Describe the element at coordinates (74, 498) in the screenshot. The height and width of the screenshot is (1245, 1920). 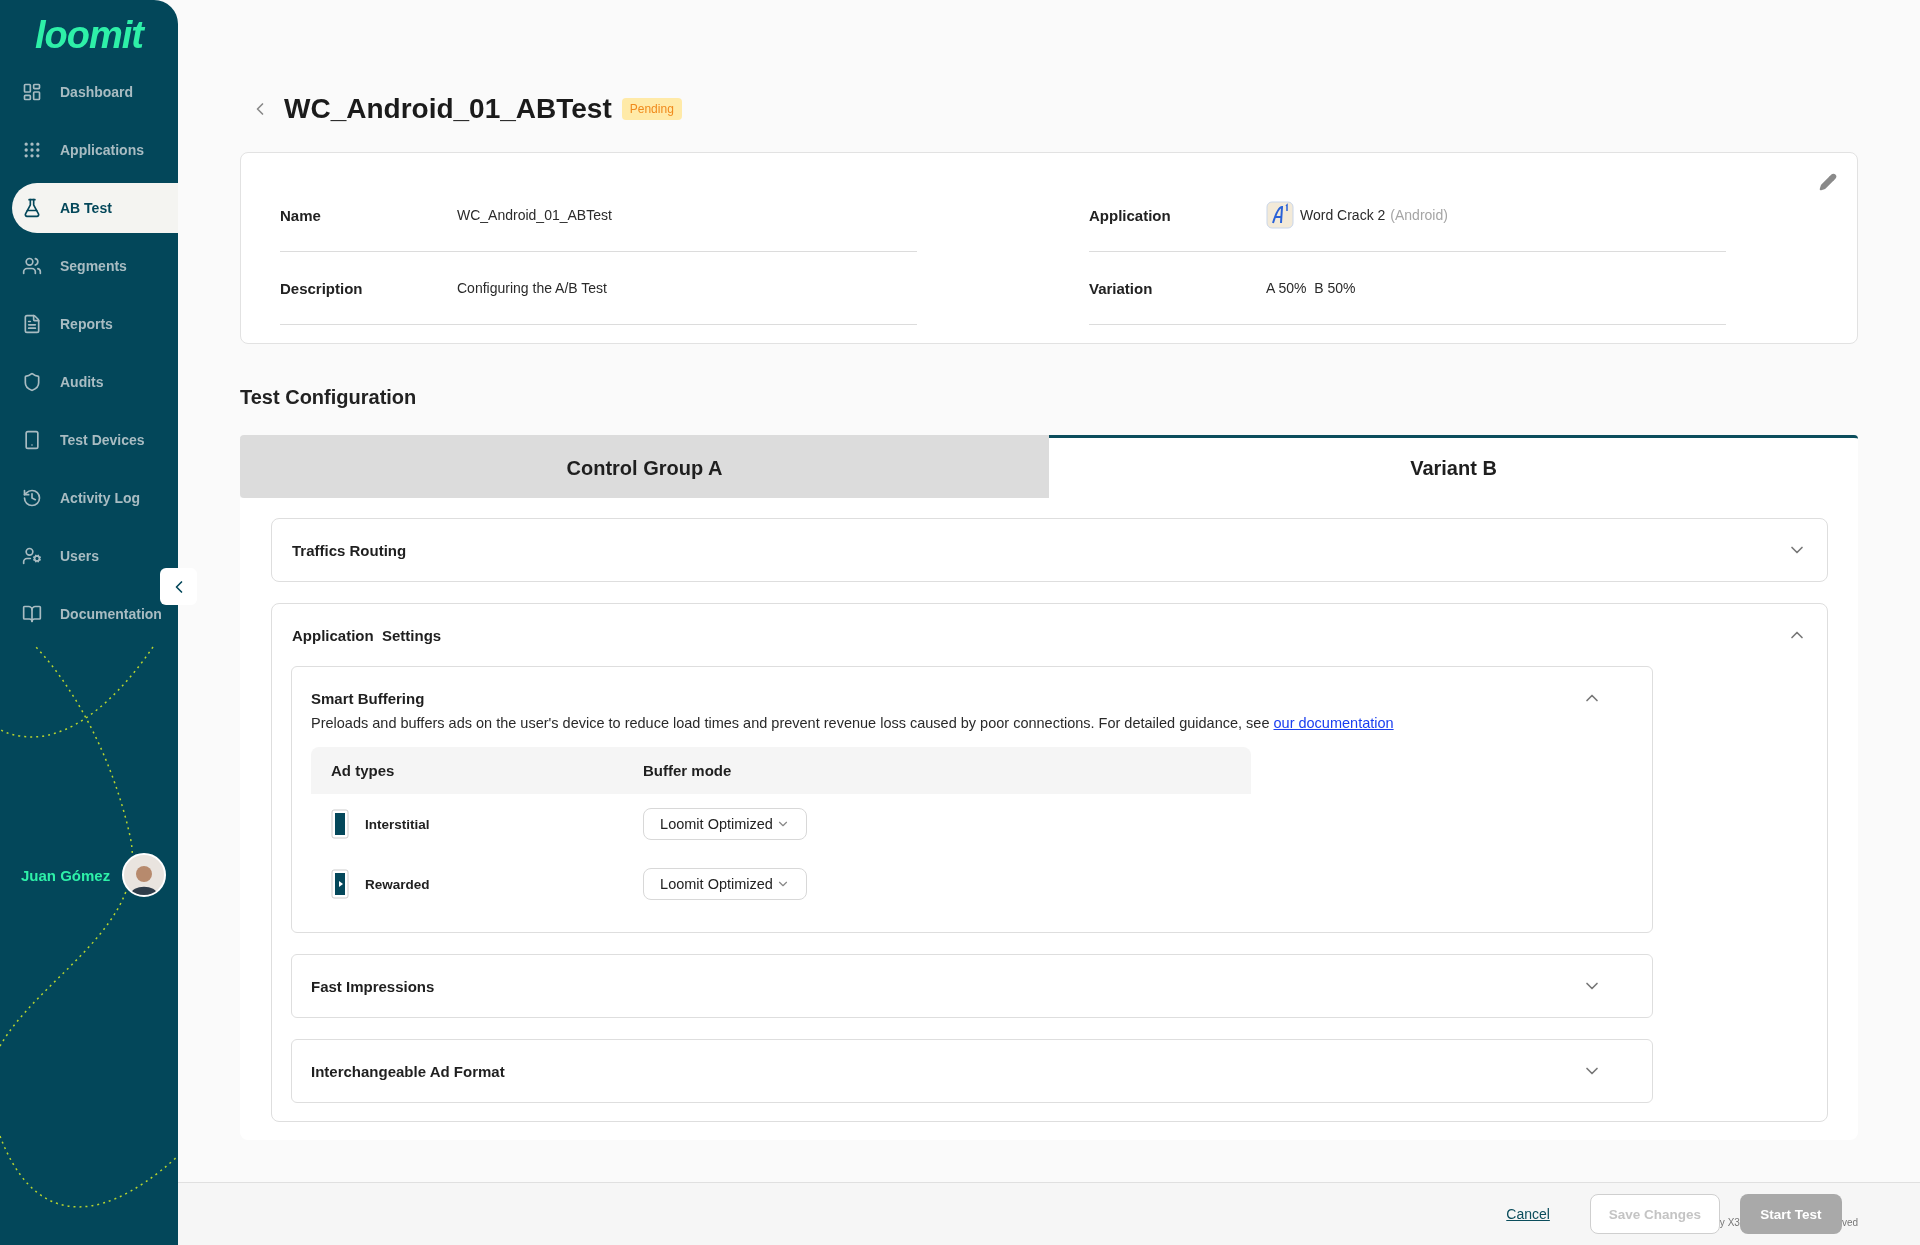
I see `nav-item: Activity Log` at that location.